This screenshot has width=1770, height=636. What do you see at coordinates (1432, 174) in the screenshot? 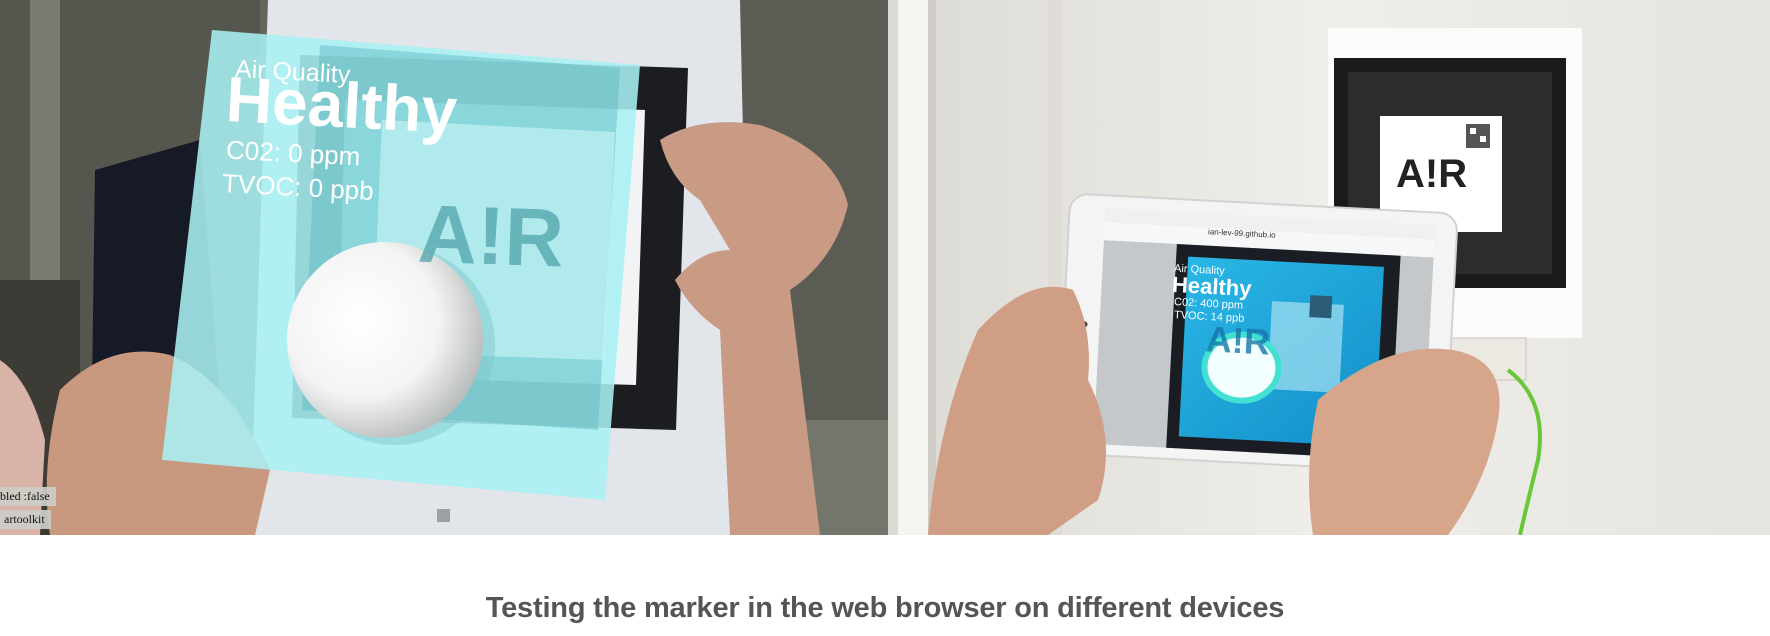
I see `wall-marker-logo: A!R` at bounding box center [1432, 174].